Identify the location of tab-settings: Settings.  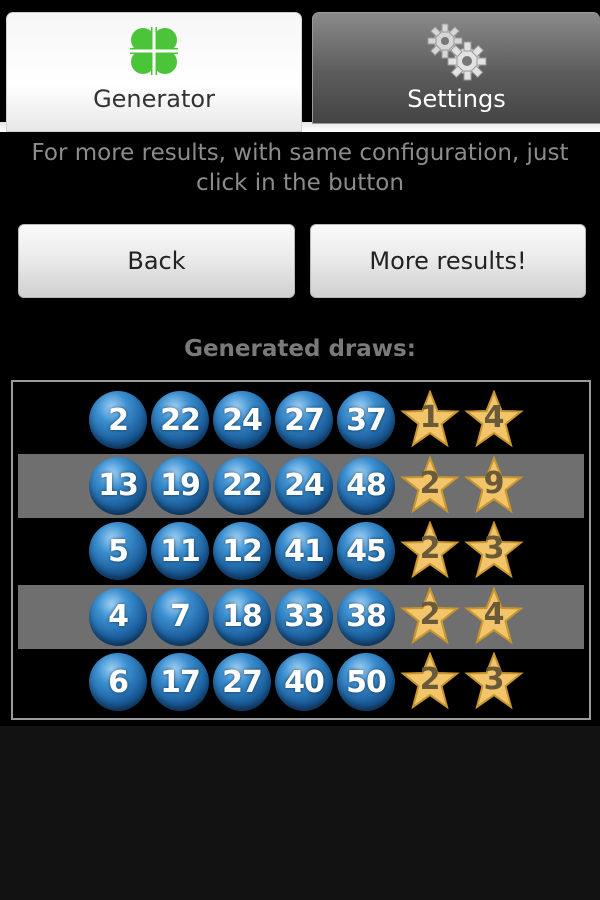
(456, 68).